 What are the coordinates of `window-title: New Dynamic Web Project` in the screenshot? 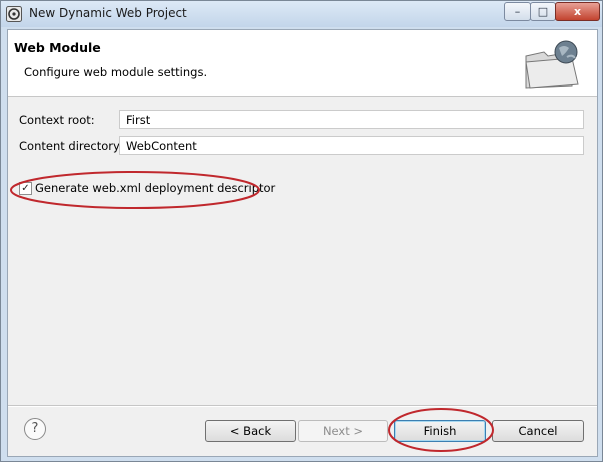 It's located at (108, 13).